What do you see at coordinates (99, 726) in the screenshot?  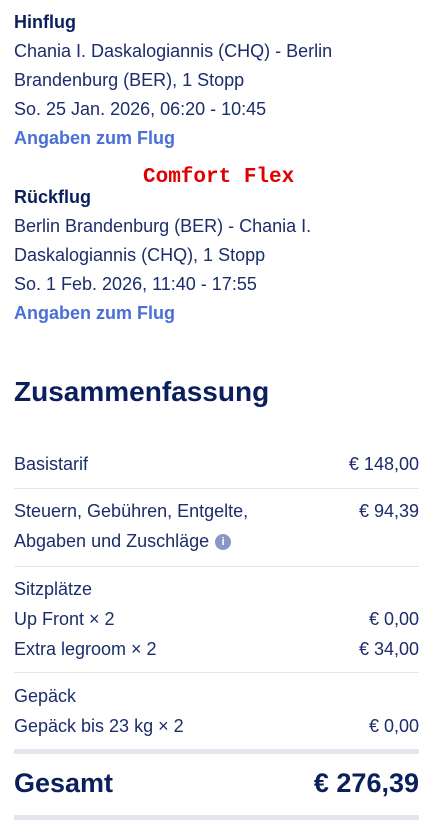 I see `baggage-item-label: Gepäck bis 23 kg × 2` at bounding box center [99, 726].